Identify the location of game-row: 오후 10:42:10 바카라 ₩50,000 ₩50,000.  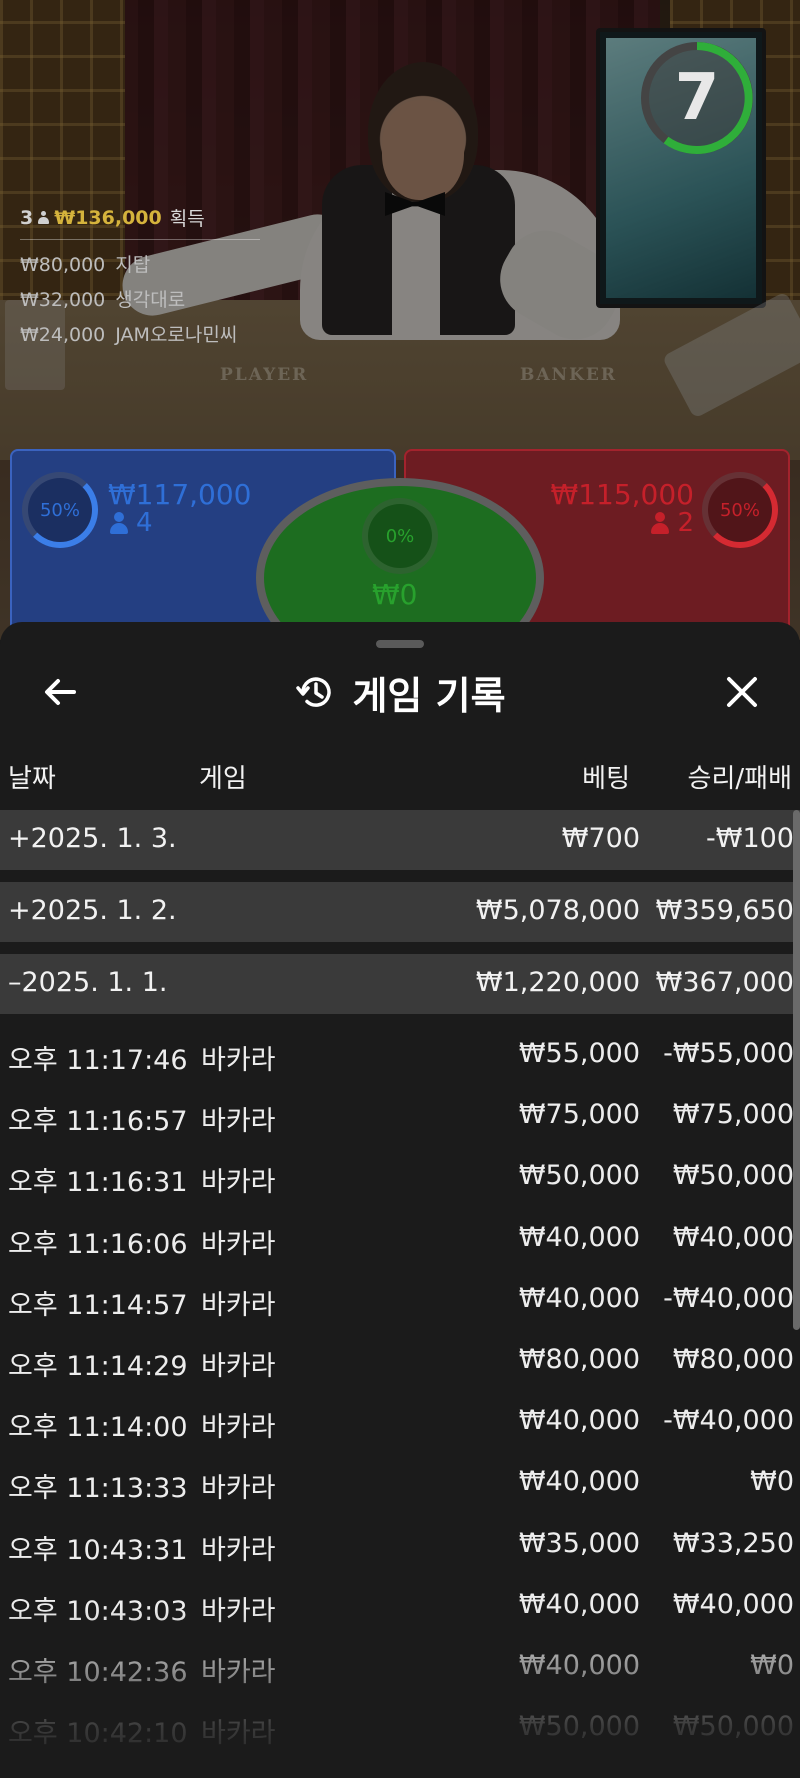
(400, 1729).